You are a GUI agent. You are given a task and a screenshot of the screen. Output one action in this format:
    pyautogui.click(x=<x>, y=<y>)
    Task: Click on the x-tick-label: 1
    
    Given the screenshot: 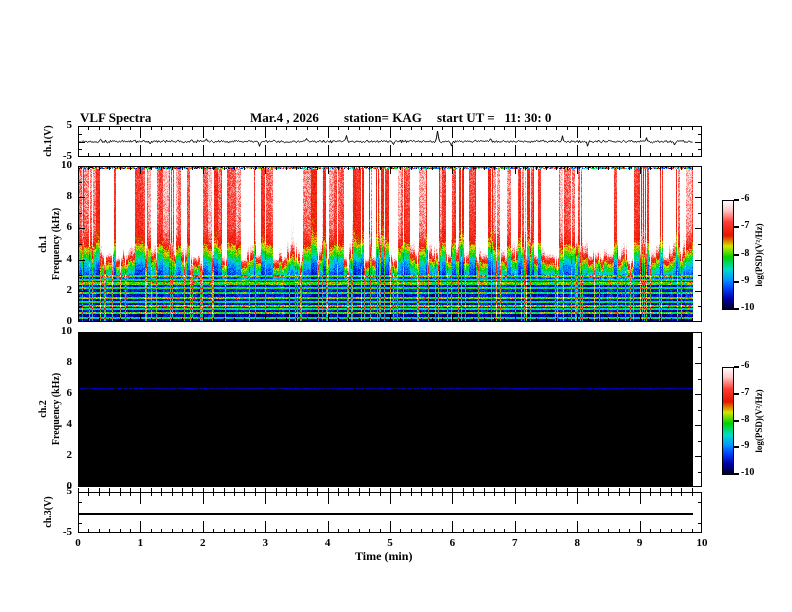 What is the action you would take?
    pyautogui.click(x=140, y=543)
    